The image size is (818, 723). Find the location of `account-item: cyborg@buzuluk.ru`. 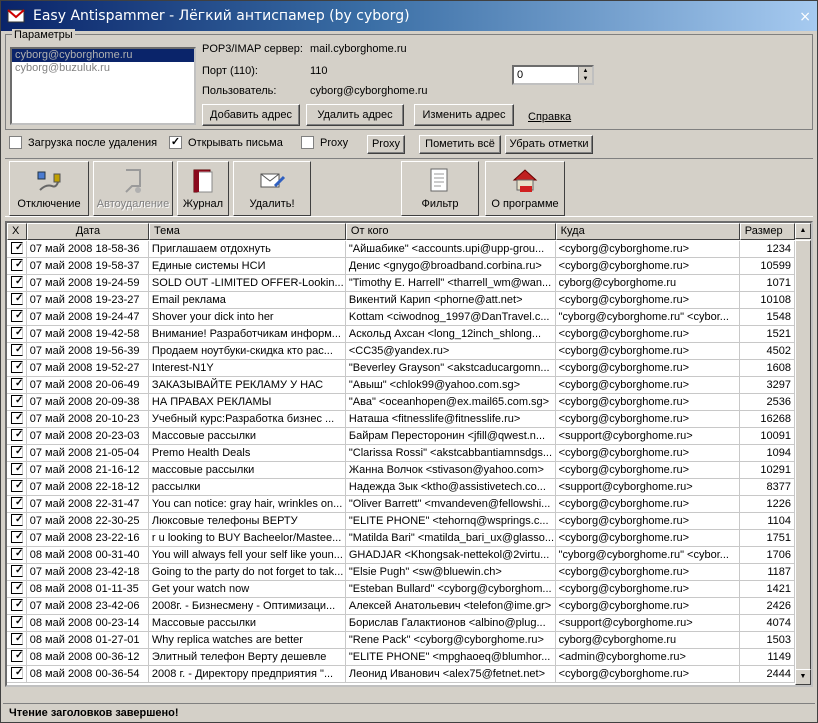

account-item: cyborg@buzuluk.ru is located at coordinates (103, 68).